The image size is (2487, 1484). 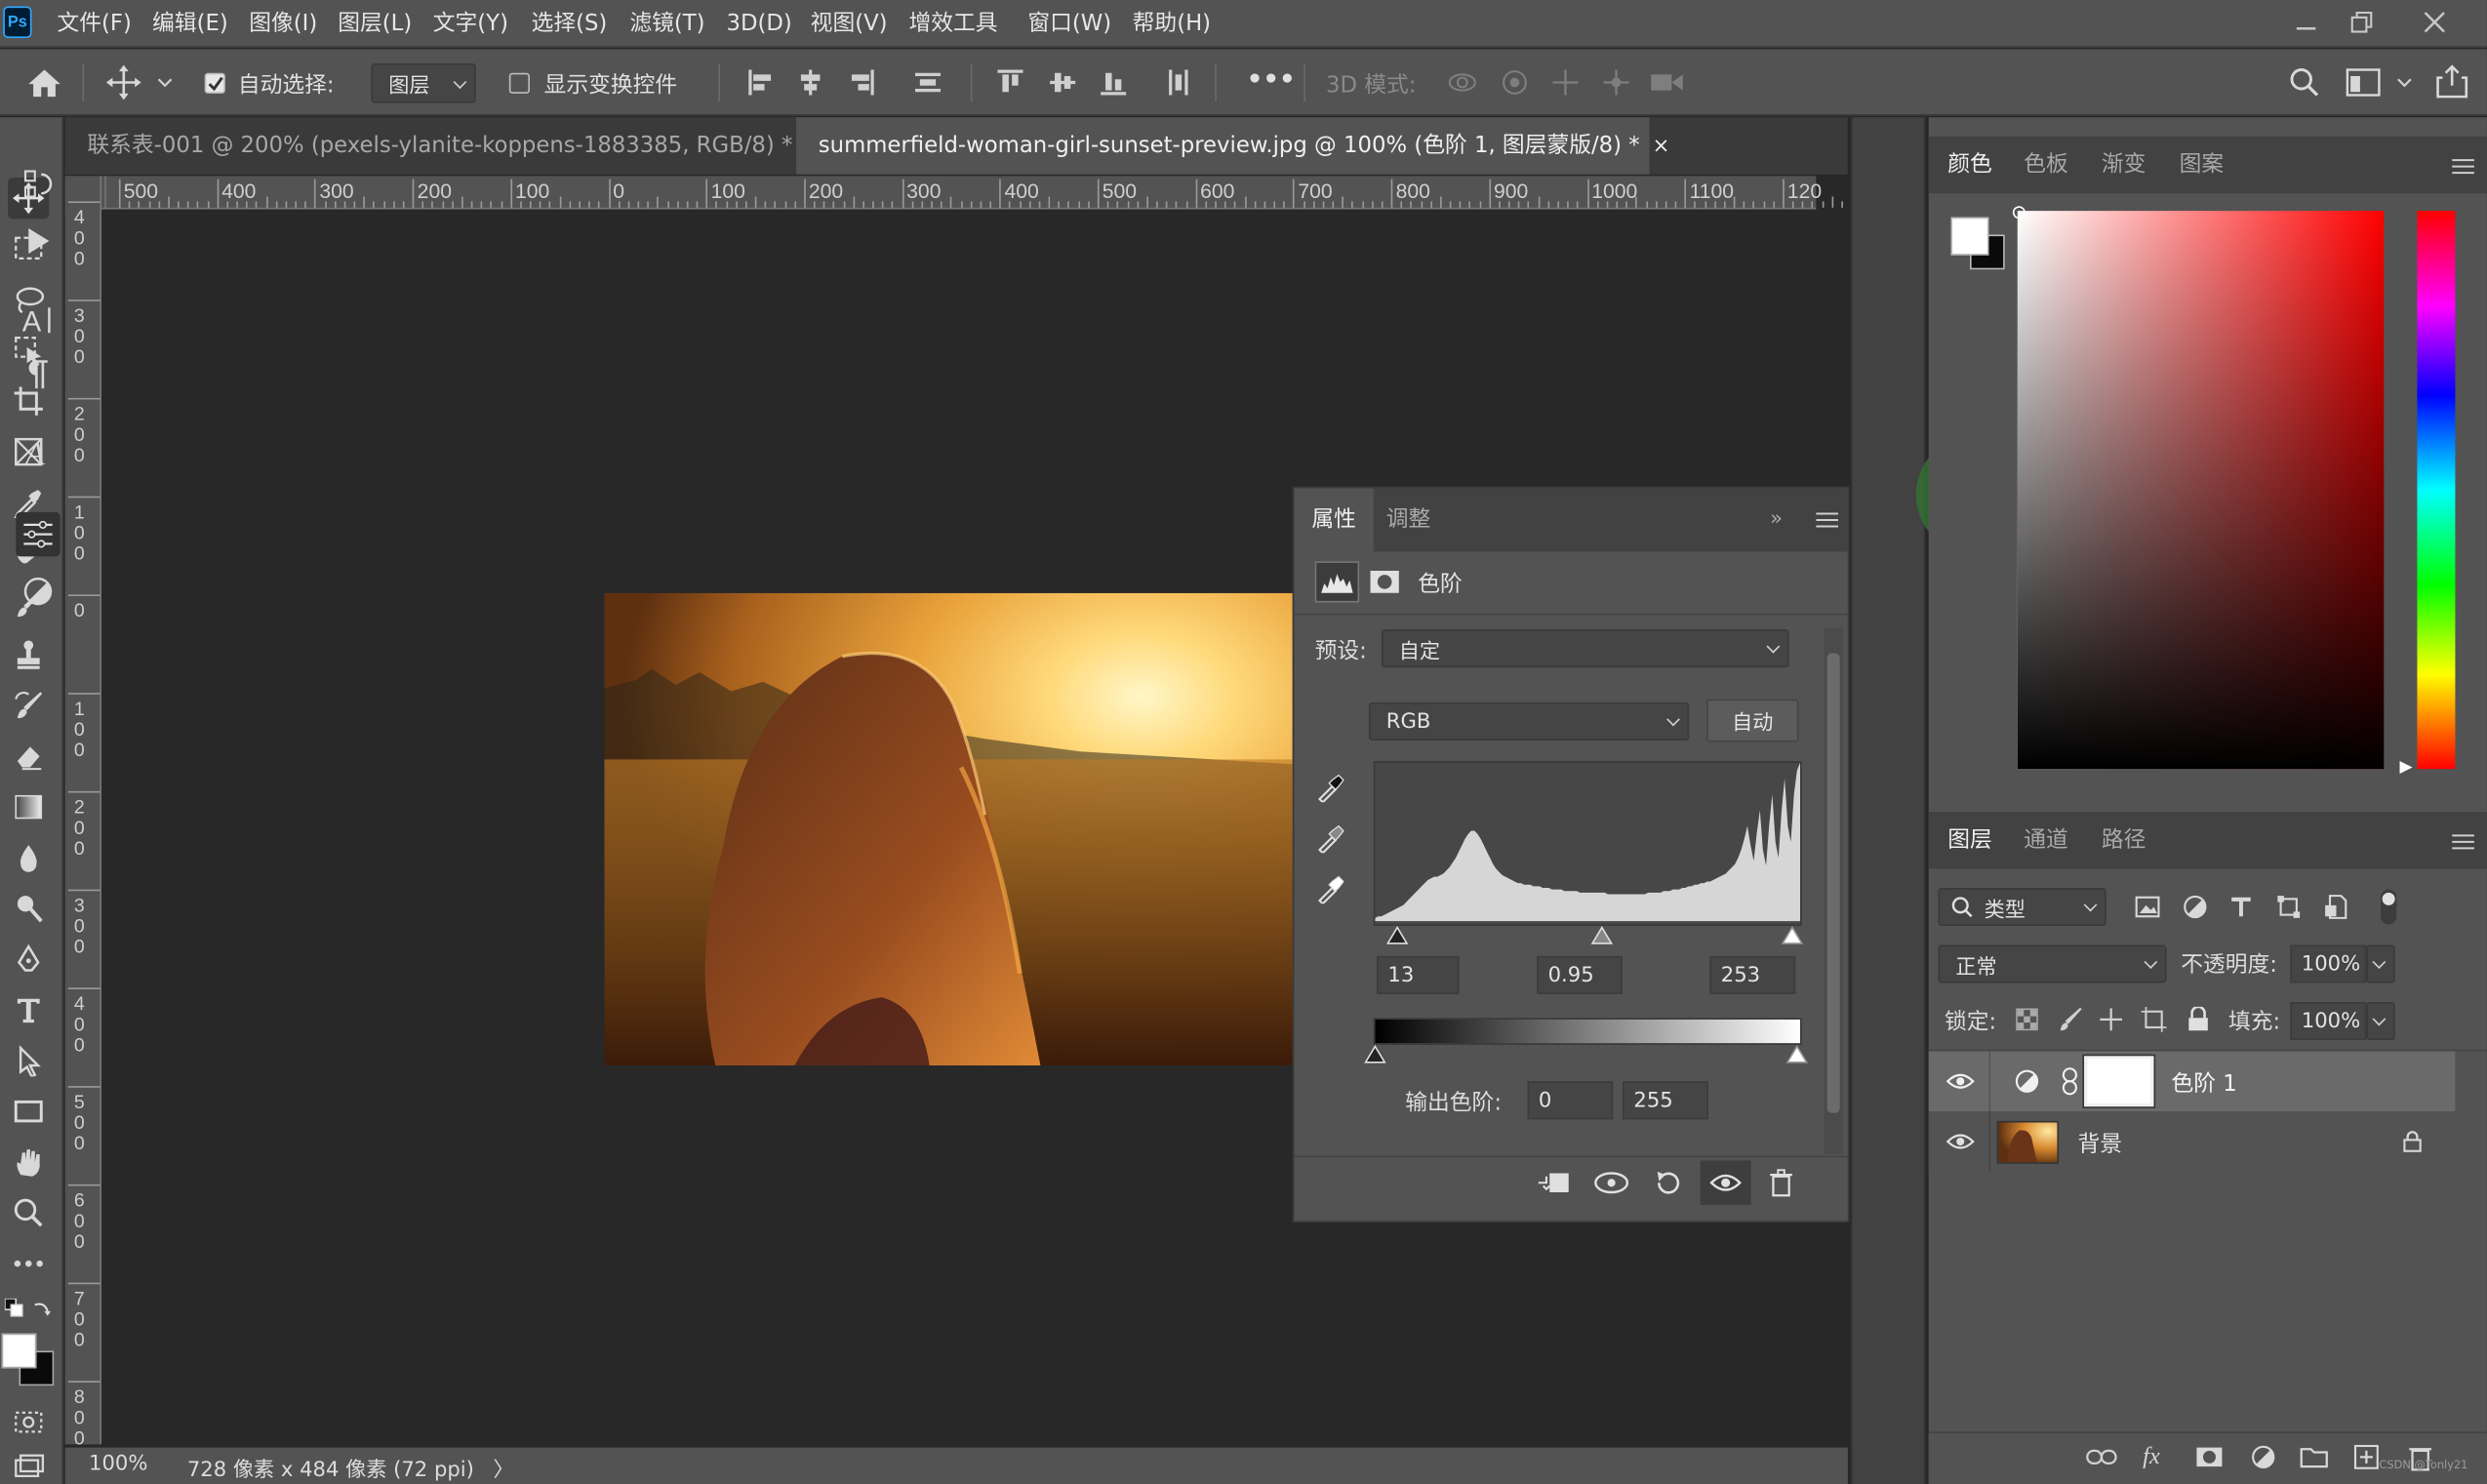 I want to click on 3d-roll-icon, so click(x=1515, y=82).